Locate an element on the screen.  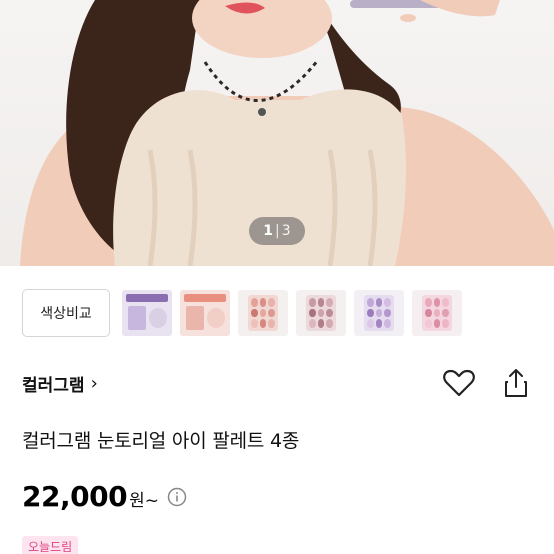
brand-name: 컬러그램 is located at coordinates (53, 385).